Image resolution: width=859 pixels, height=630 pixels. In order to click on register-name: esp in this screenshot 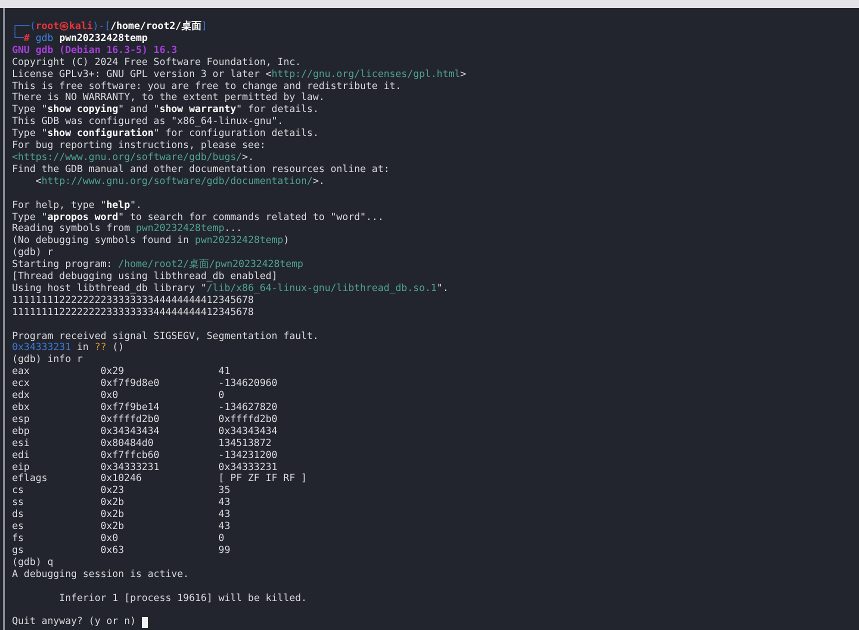, I will do `click(21, 420)`.